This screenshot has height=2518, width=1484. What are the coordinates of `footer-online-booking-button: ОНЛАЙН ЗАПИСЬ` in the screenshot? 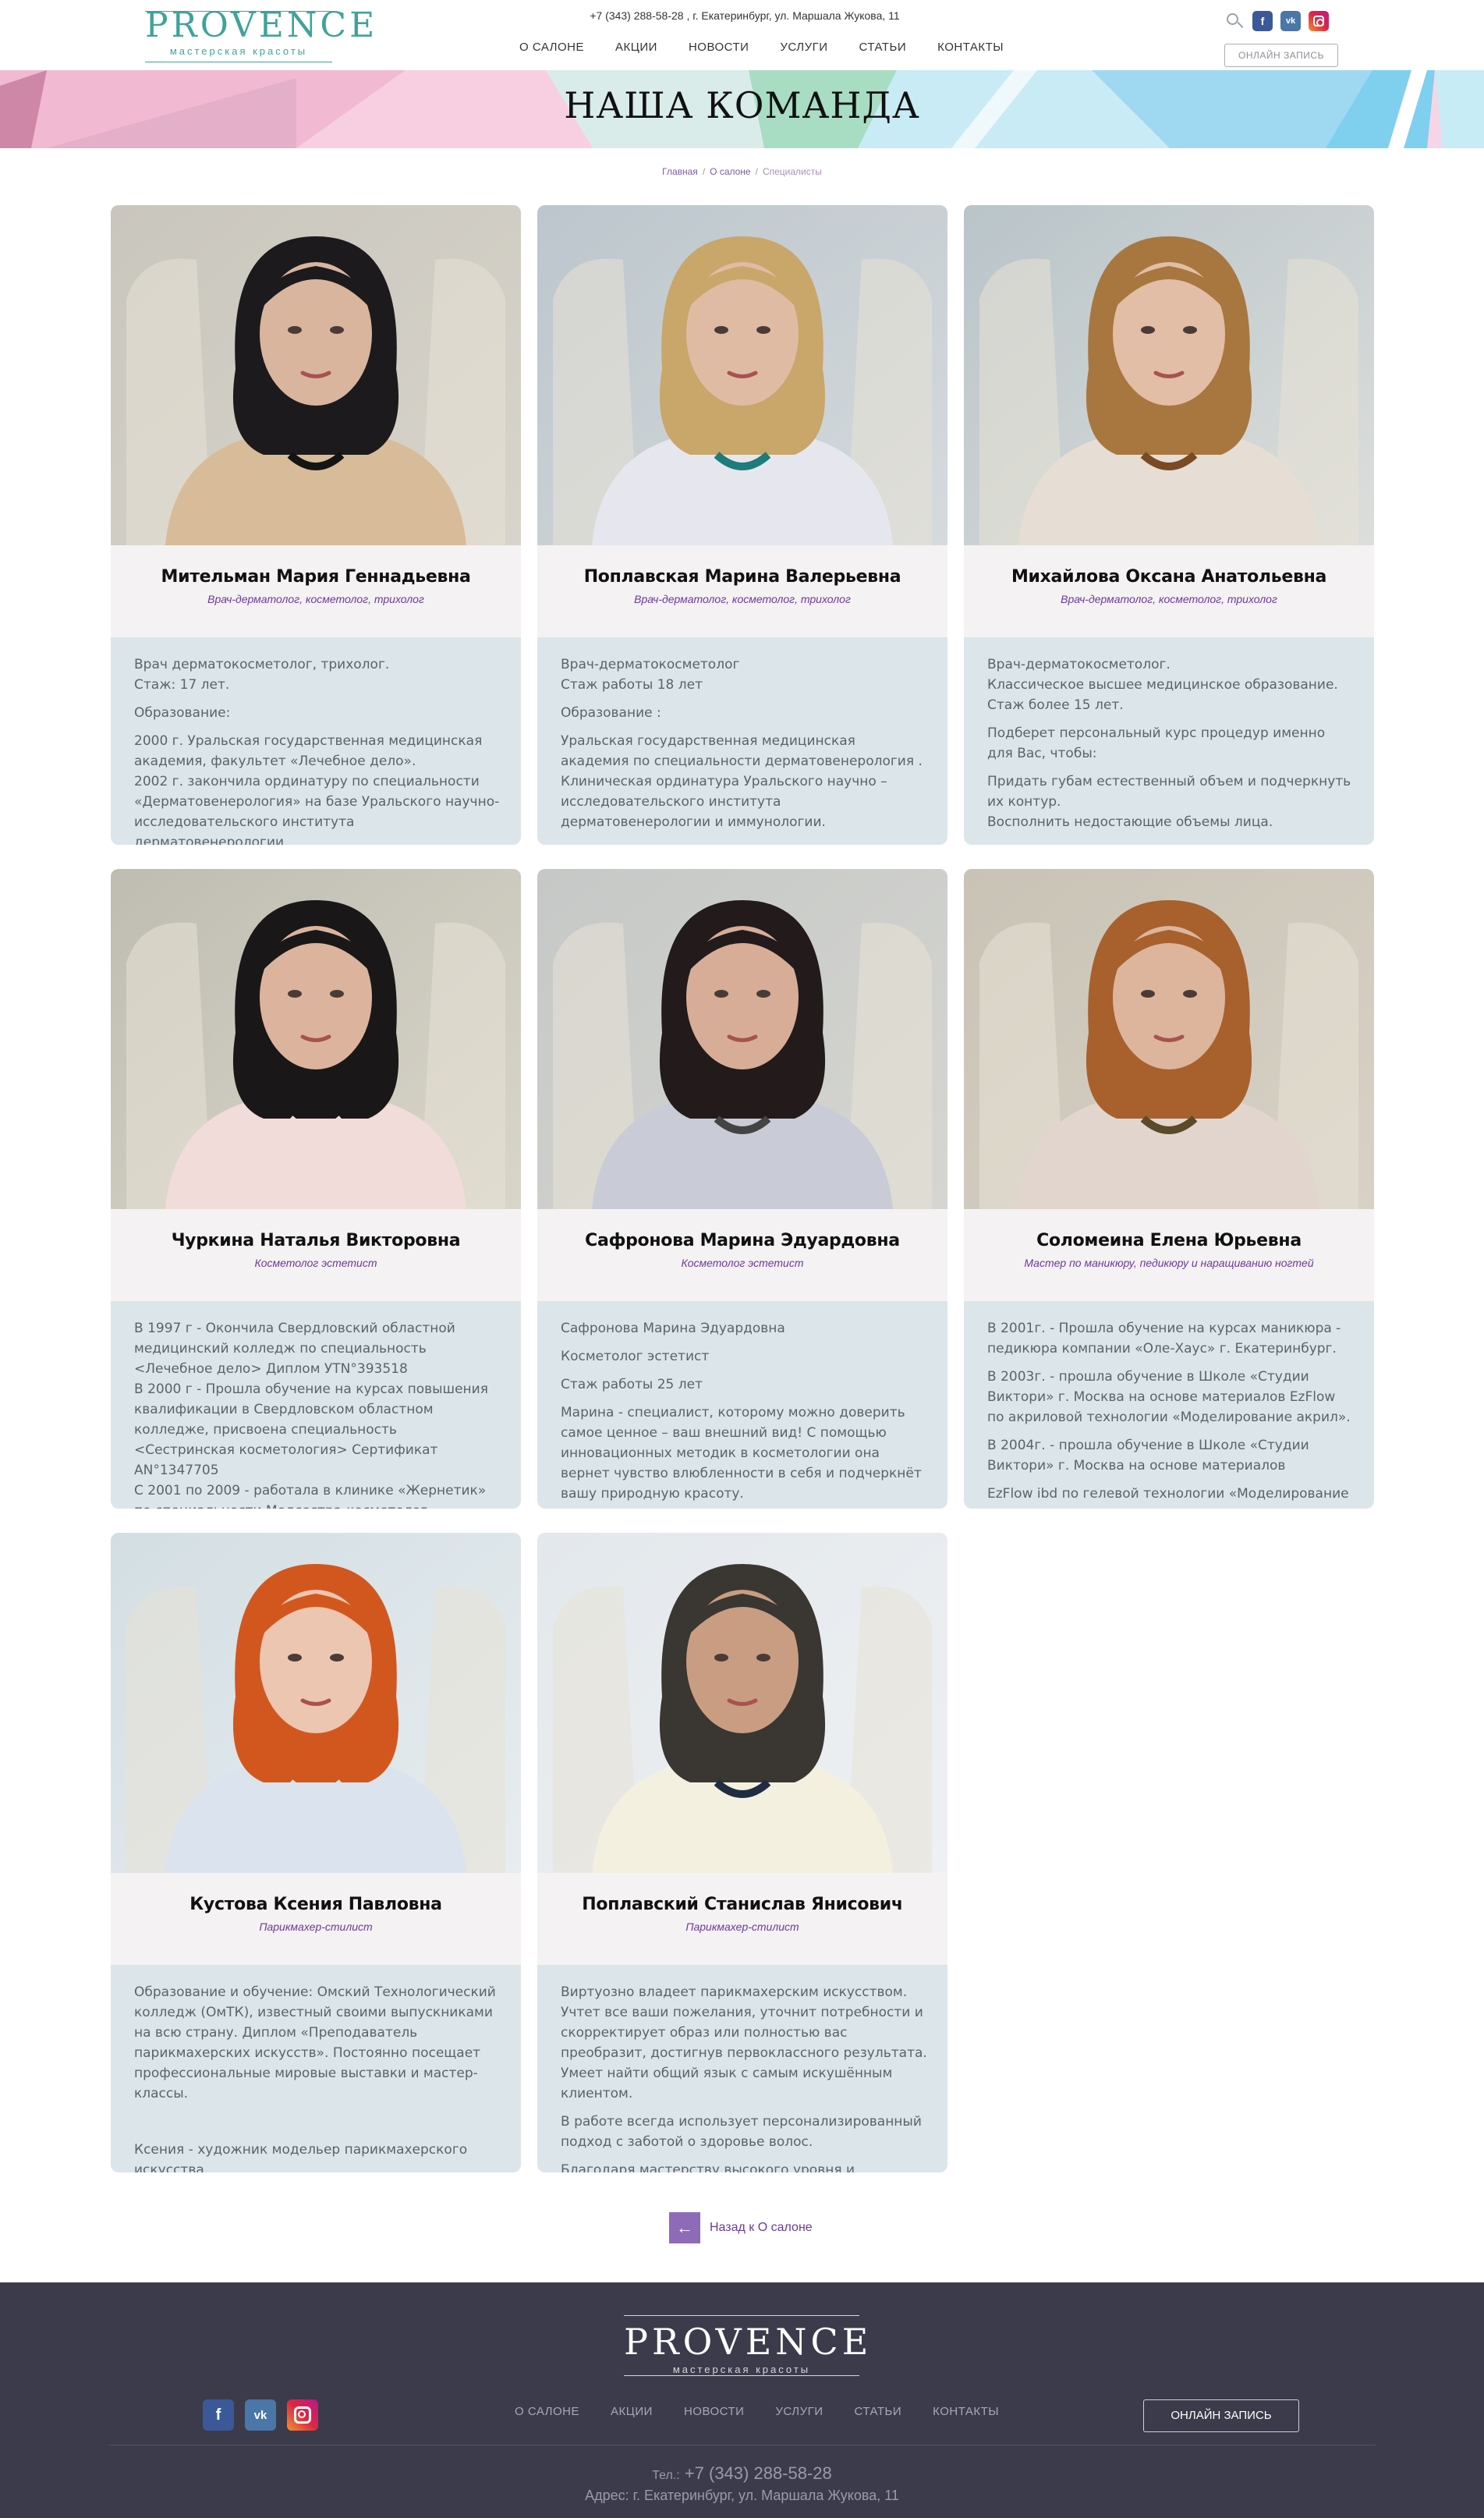 It's located at (1221, 2415).